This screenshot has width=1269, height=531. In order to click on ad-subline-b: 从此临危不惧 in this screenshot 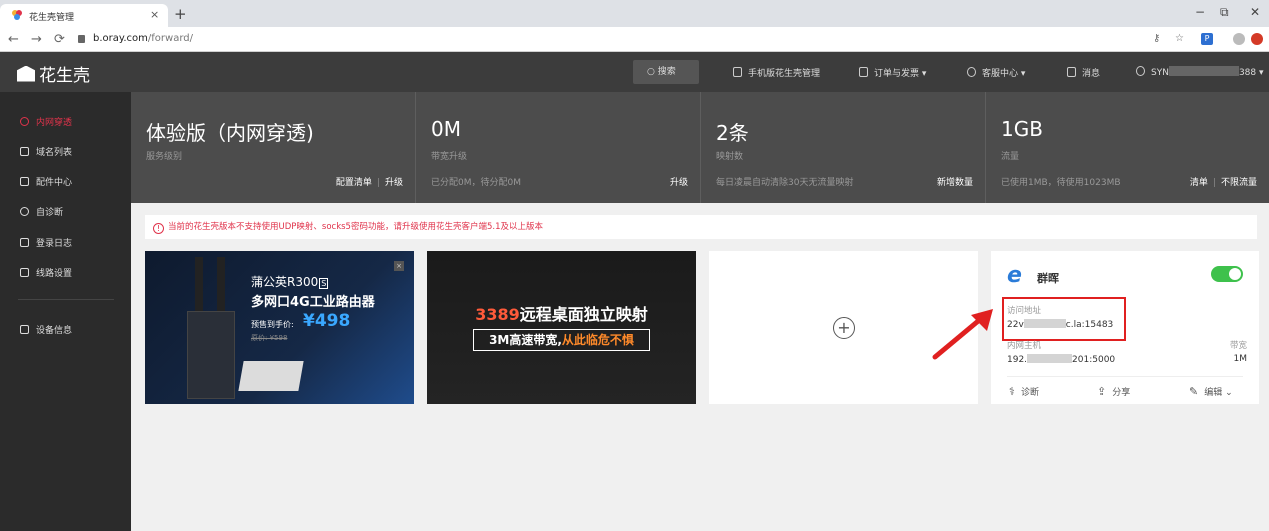, I will do `click(597, 340)`.